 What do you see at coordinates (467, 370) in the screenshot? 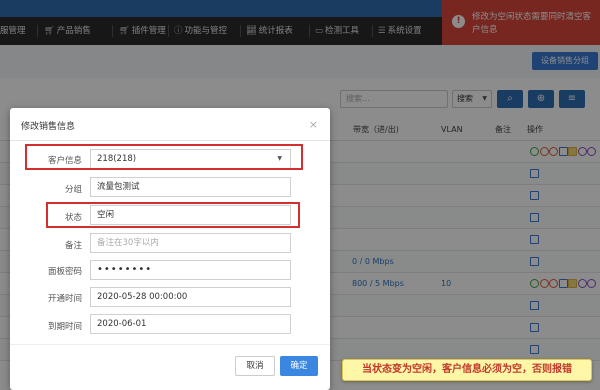
I see `annotation-note: 当状态变为空闲，客户信息必须为空，否则报错` at bounding box center [467, 370].